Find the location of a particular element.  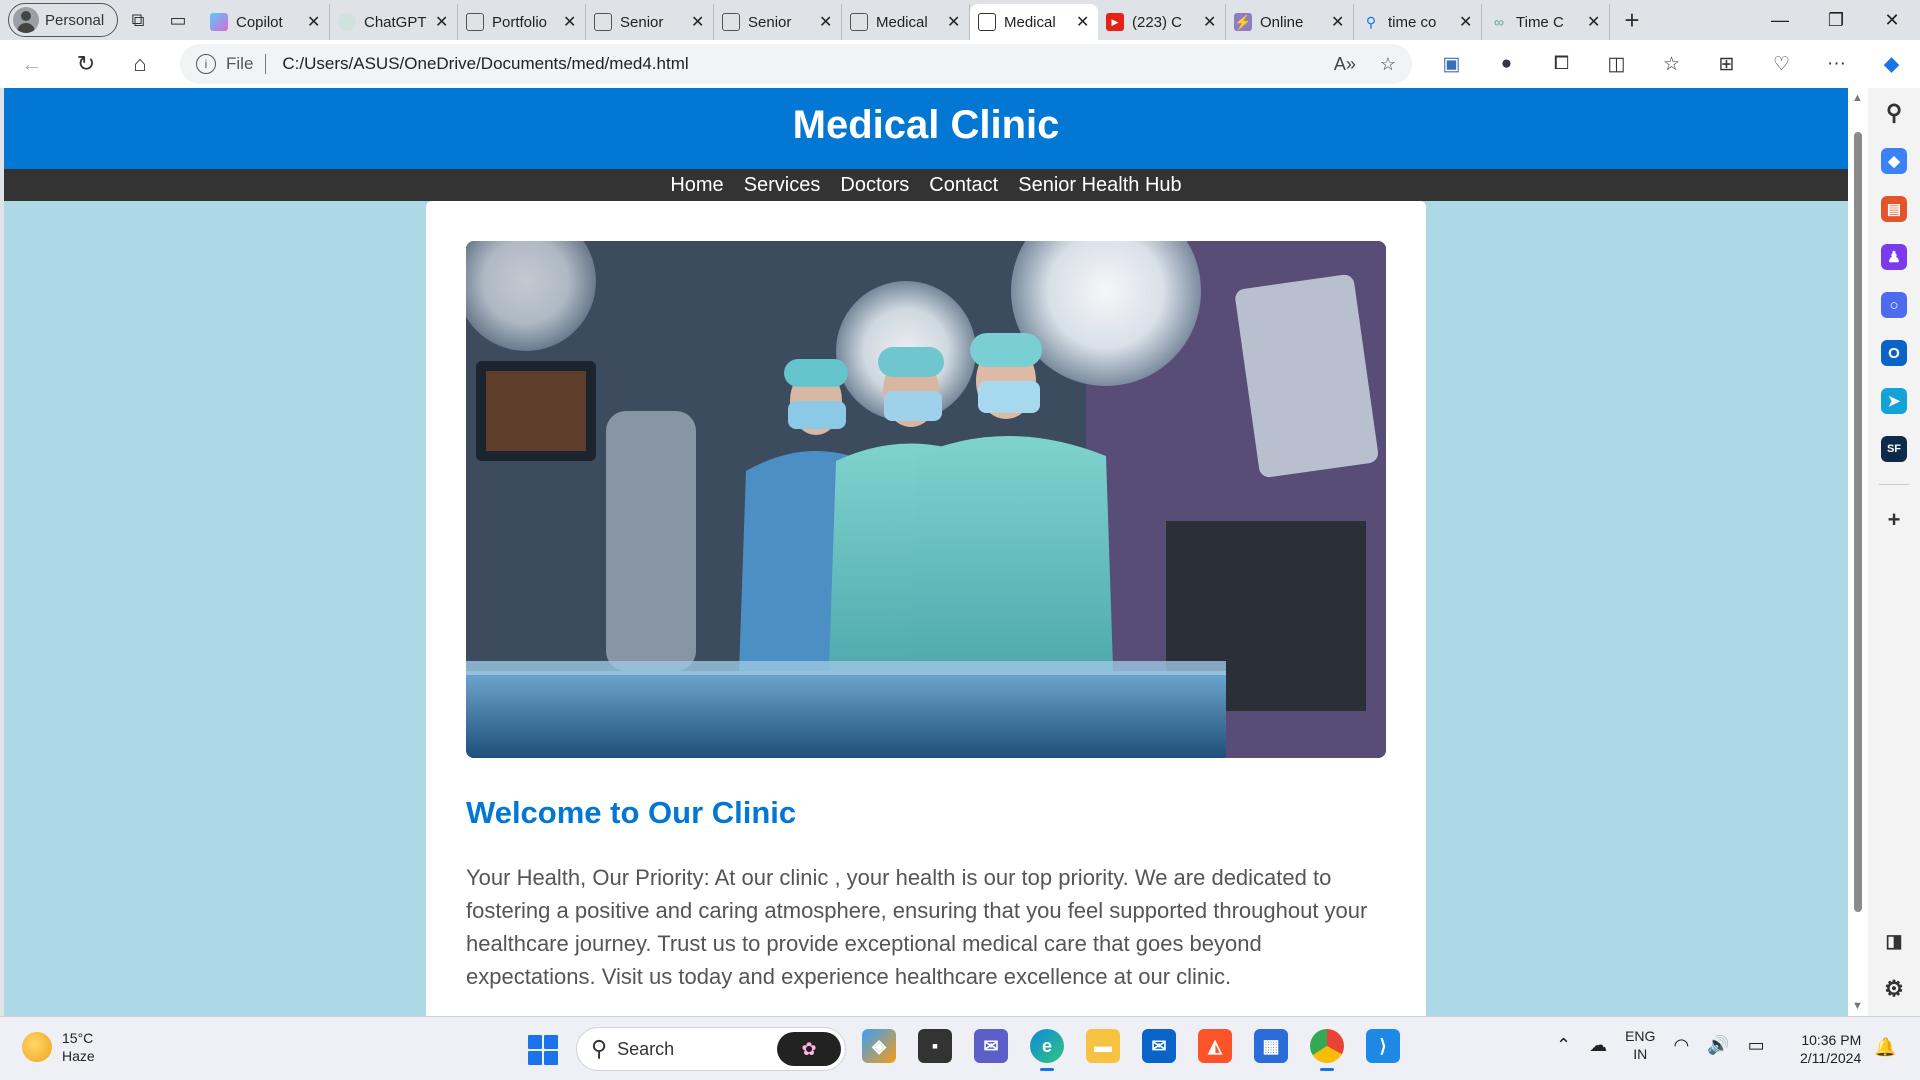

clock: 10:36 PM 2/11/2024 is located at coordinates (1830, 1049).